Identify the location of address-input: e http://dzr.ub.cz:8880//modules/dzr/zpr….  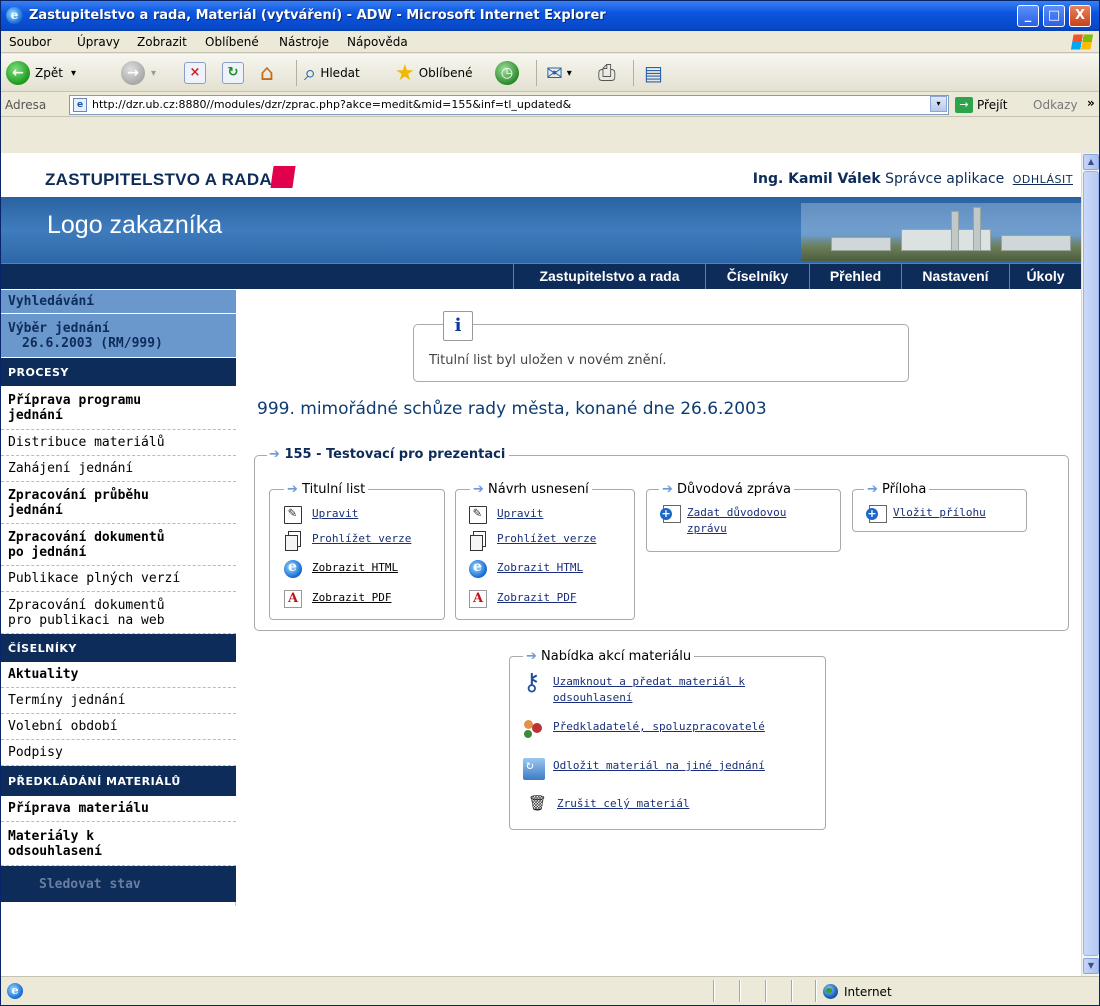
(509, 105).